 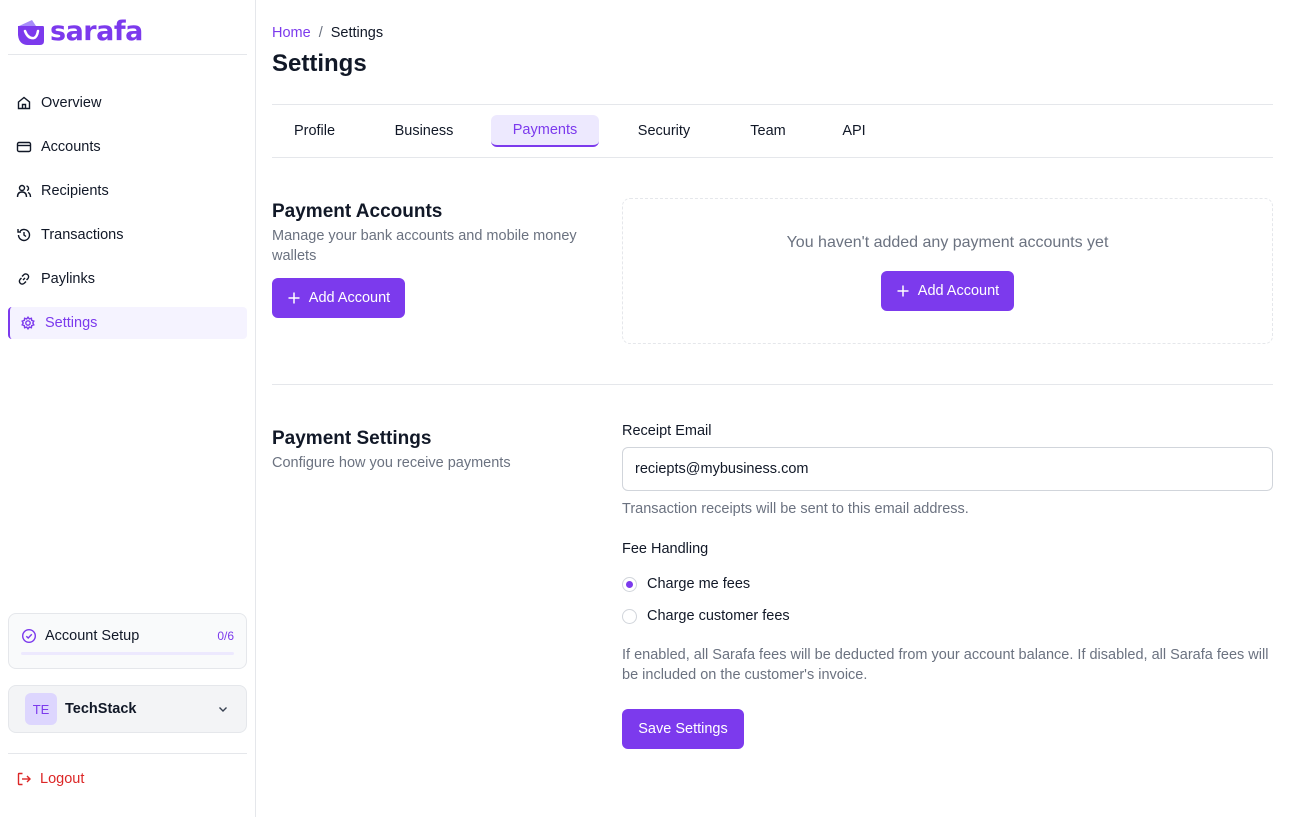 I want to click on logout-button: Logout, so click(x=50, y=779).